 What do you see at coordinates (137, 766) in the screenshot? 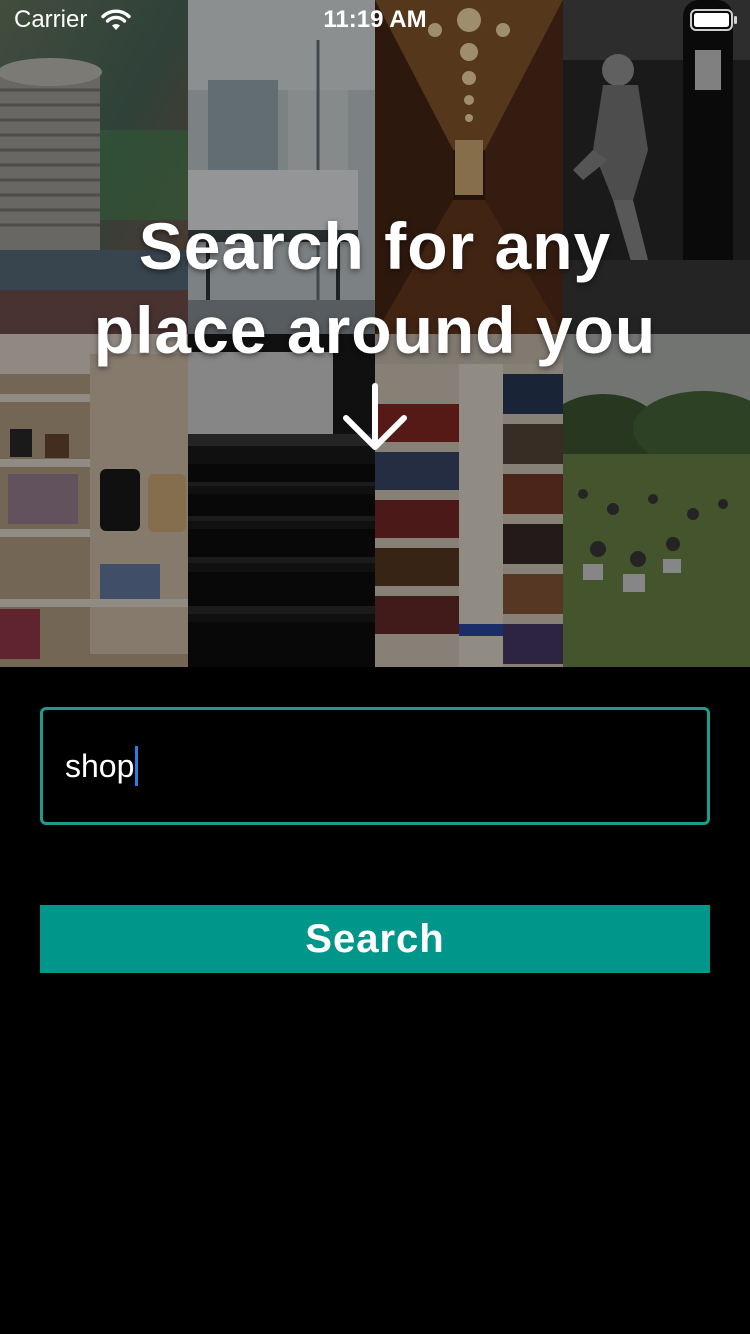
I see `text-caret` at bounding box center [137, 766].